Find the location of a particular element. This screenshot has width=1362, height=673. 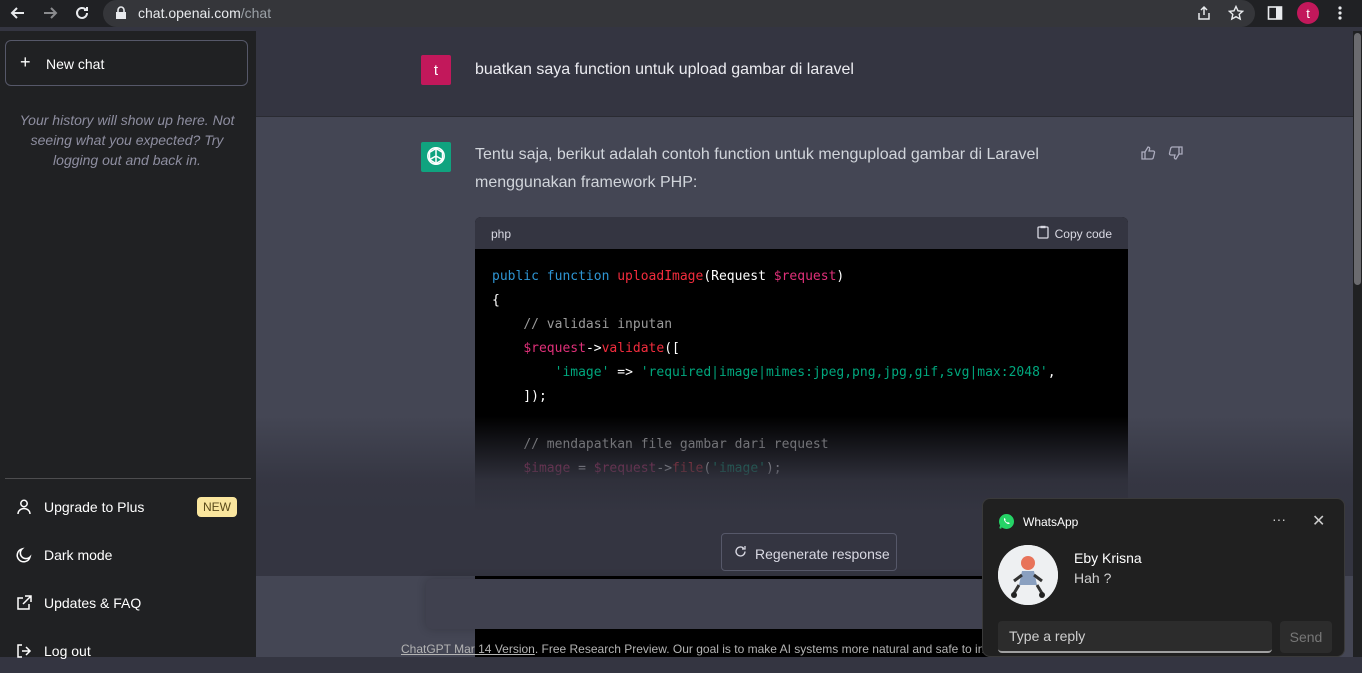

contact-avatar is located at coordinates (1028, 575).